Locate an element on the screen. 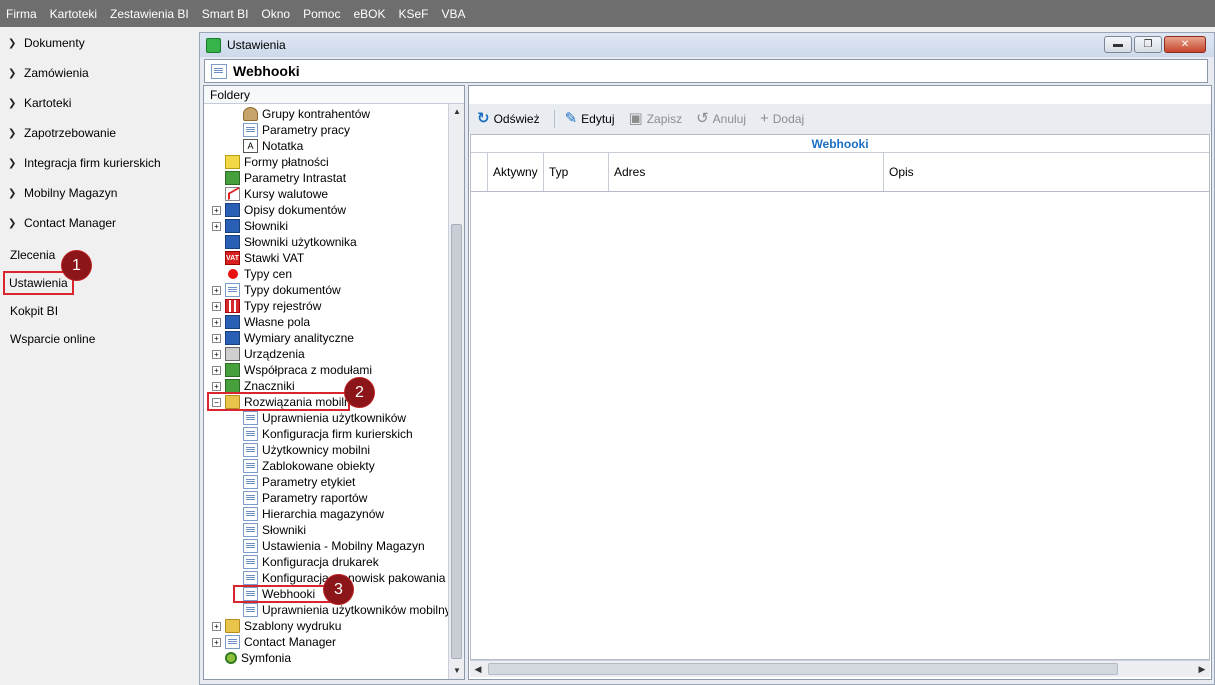 The image size is (1215, 685). tree-node-label: Contact Manager is located at coordinates (290, 642).